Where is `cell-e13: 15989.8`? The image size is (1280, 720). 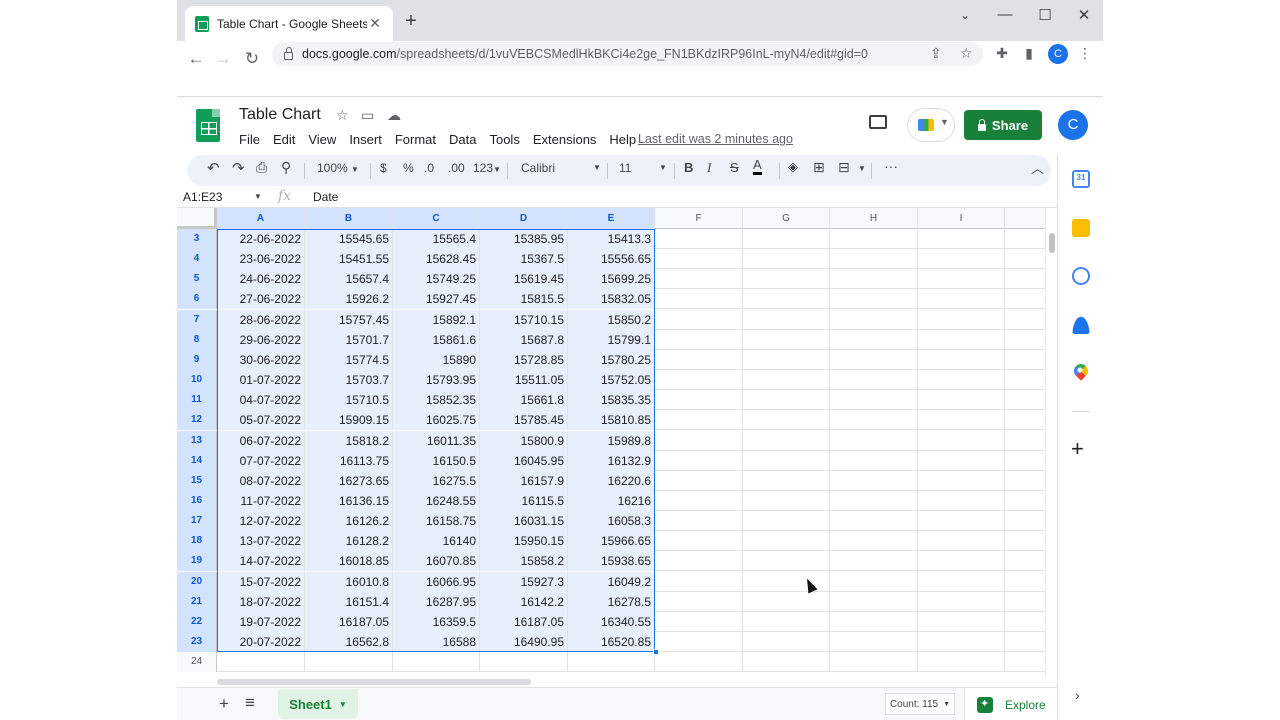
cell-e13: 15989.8 is located at coordinates (611, 440).